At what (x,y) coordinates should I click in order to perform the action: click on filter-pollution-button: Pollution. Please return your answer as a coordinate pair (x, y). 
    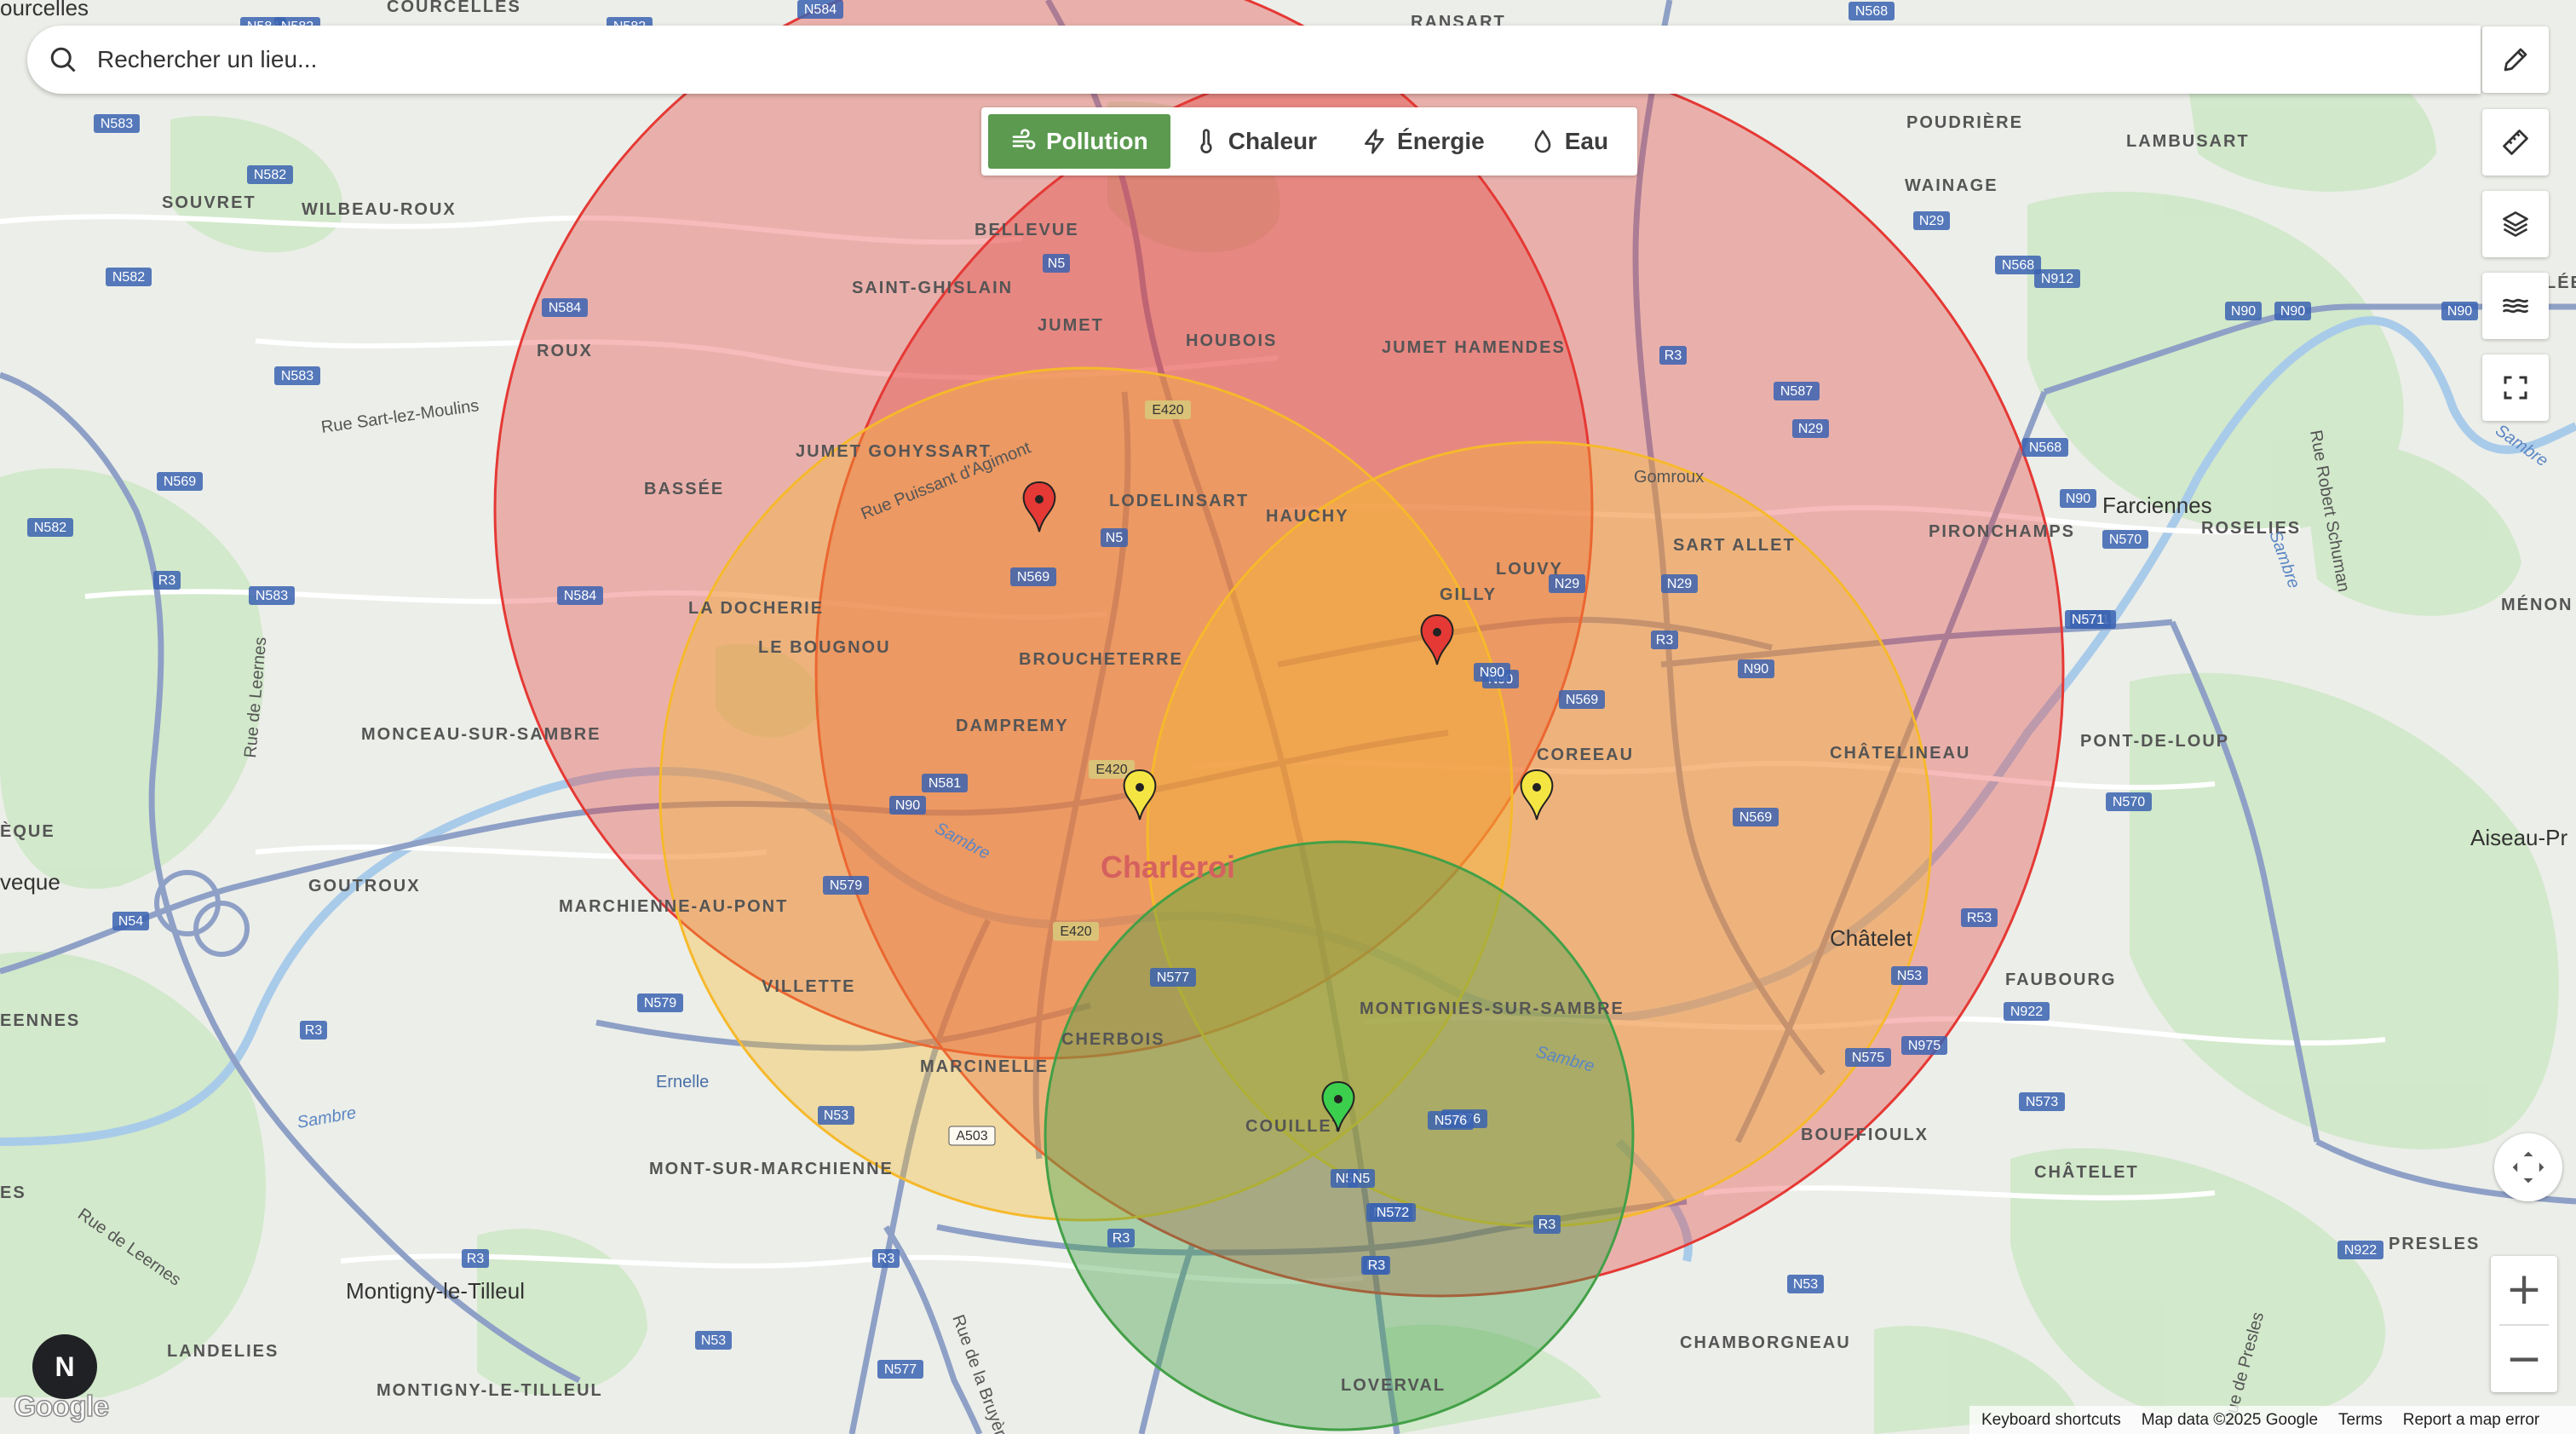
    Looking at the image, I should click on (1079, 141).